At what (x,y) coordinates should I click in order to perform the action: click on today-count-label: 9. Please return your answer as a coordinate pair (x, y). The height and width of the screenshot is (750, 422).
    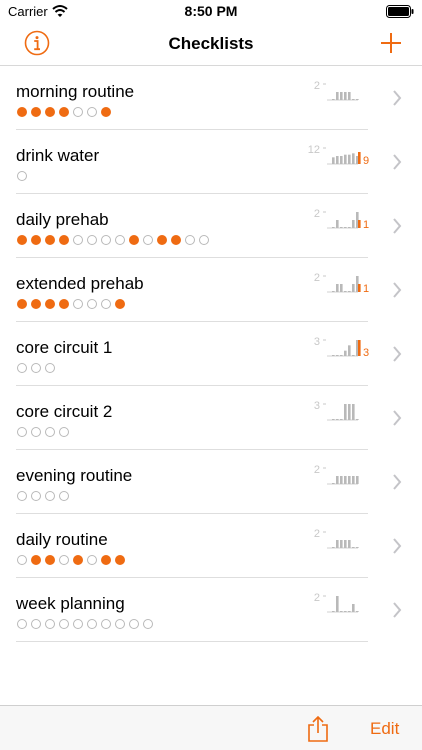
    Looking at the image, I should click on (366, 161).